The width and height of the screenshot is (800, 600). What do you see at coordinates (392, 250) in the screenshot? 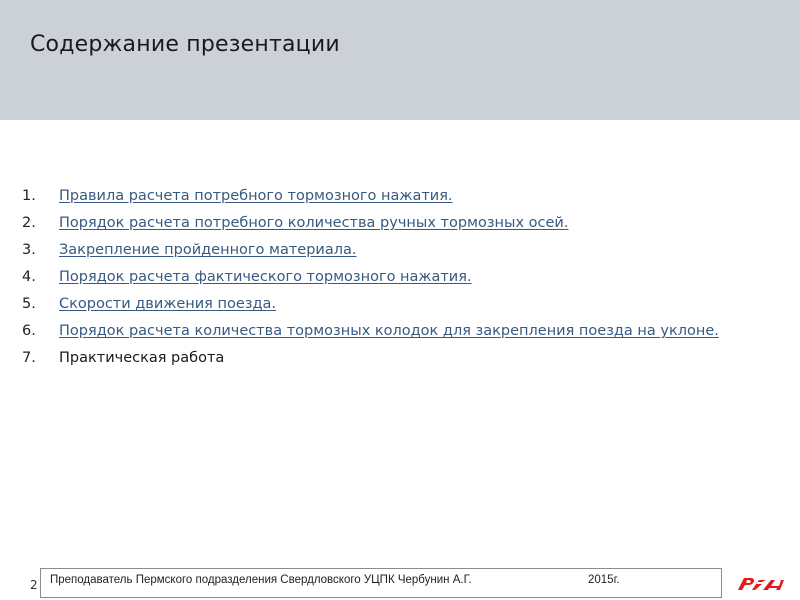
I see `toc-item: 3. Закрепление пройденного материала.` at bounding box center [392, 250].